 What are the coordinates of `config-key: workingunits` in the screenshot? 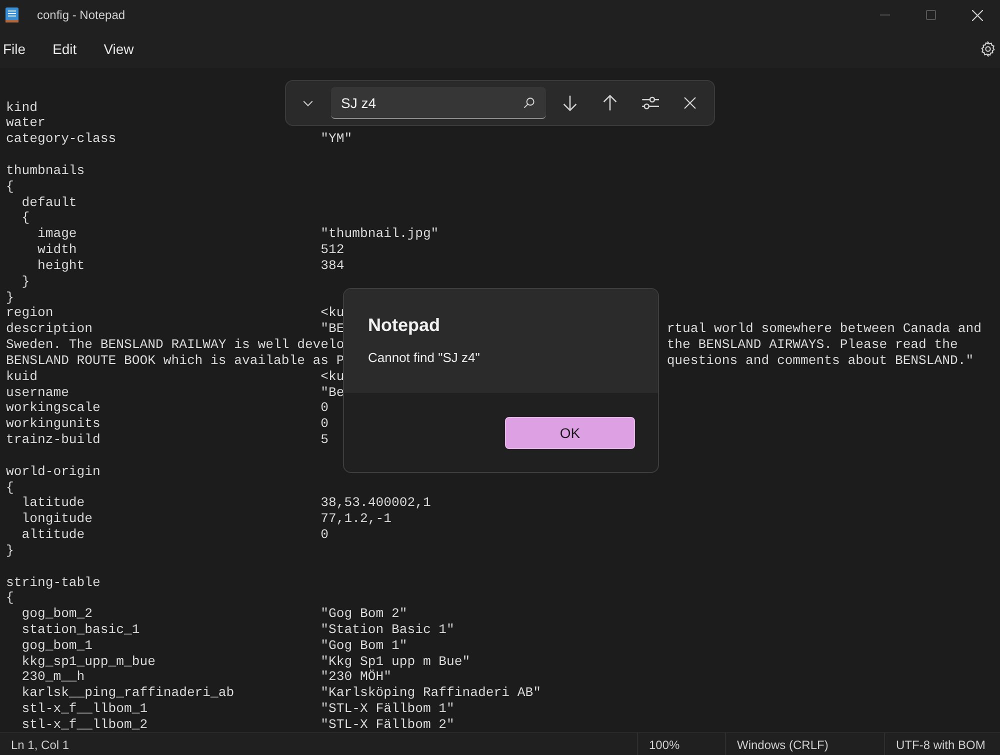 It's located at (53, 424).